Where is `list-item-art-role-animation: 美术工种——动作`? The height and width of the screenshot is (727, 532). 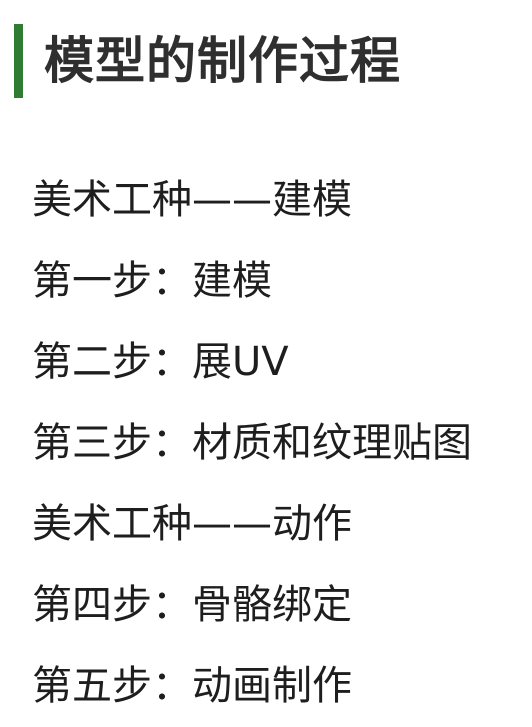 list-item-art-role-animation: 美术工种——动作 is located at coordinates (192, 524).